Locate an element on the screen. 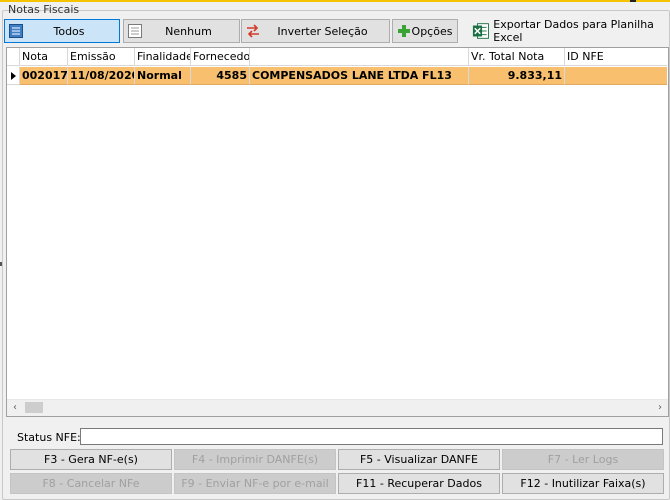  top-accent-strip is located at coordinates (335, 1).